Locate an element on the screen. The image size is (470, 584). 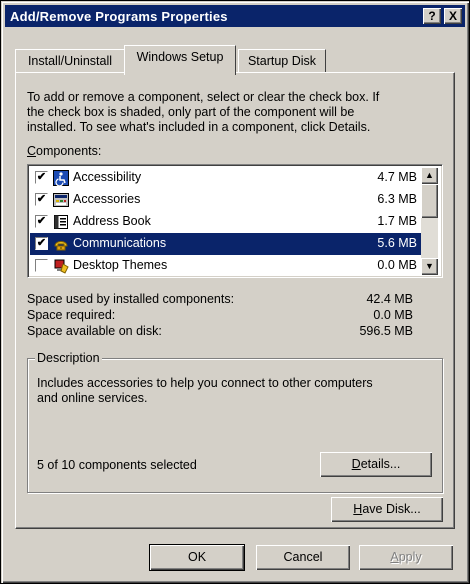
selected-count: 5 of 10 components selected is located at coordinates (117, 465).